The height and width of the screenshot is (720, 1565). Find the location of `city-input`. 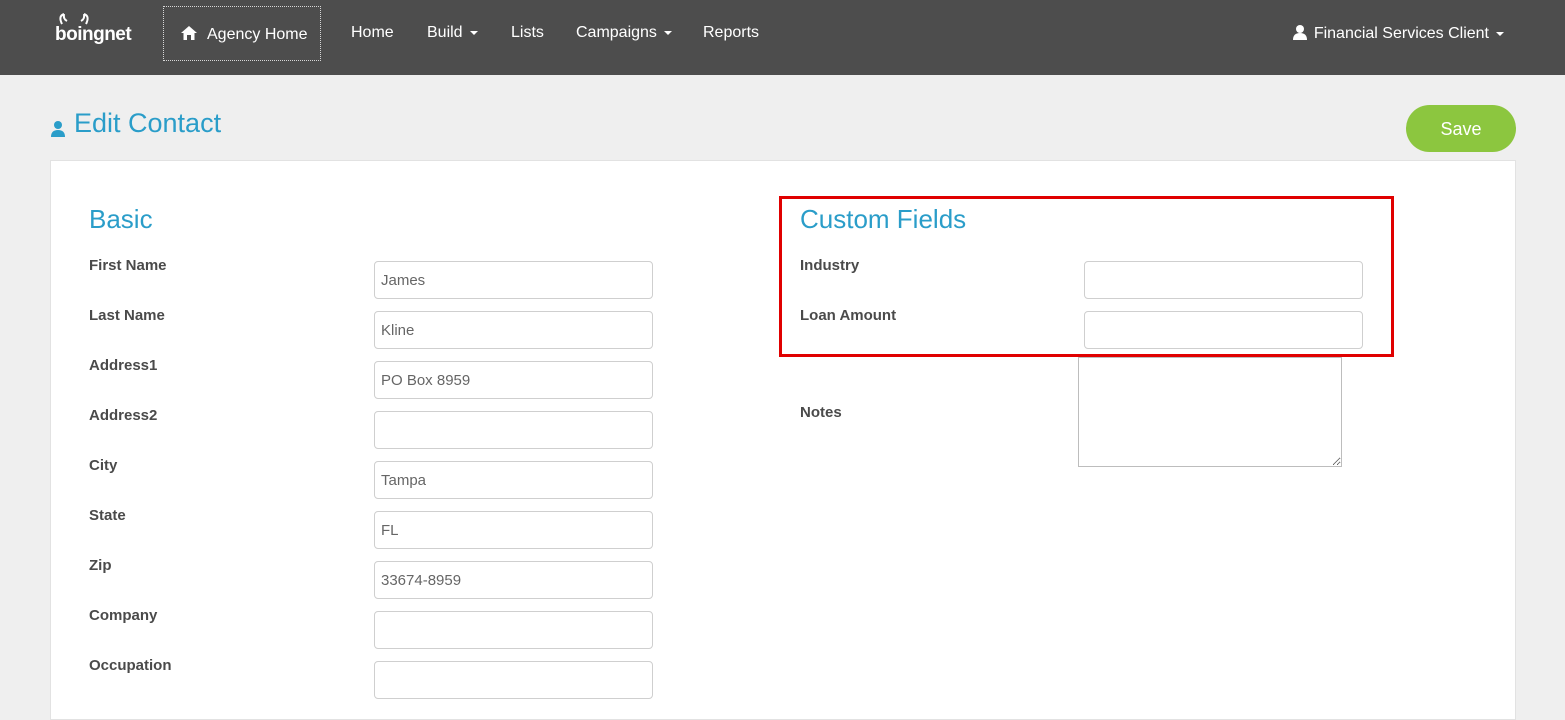

city-input is located at coordinates (513, 480).